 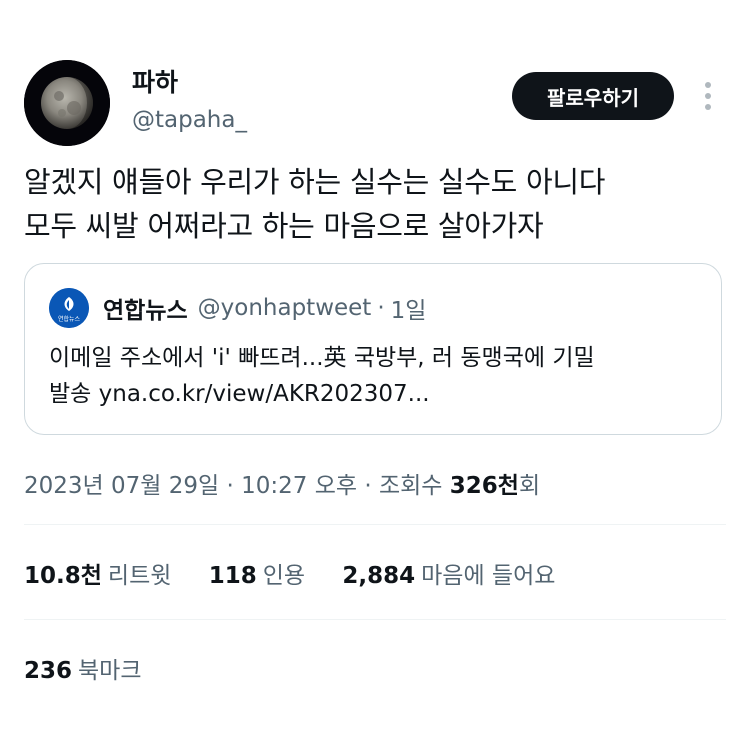 What do you see at coordinates (233, 576) in the screenshot?
I see `quotes-count: 118` at bounding box center [233, 576].